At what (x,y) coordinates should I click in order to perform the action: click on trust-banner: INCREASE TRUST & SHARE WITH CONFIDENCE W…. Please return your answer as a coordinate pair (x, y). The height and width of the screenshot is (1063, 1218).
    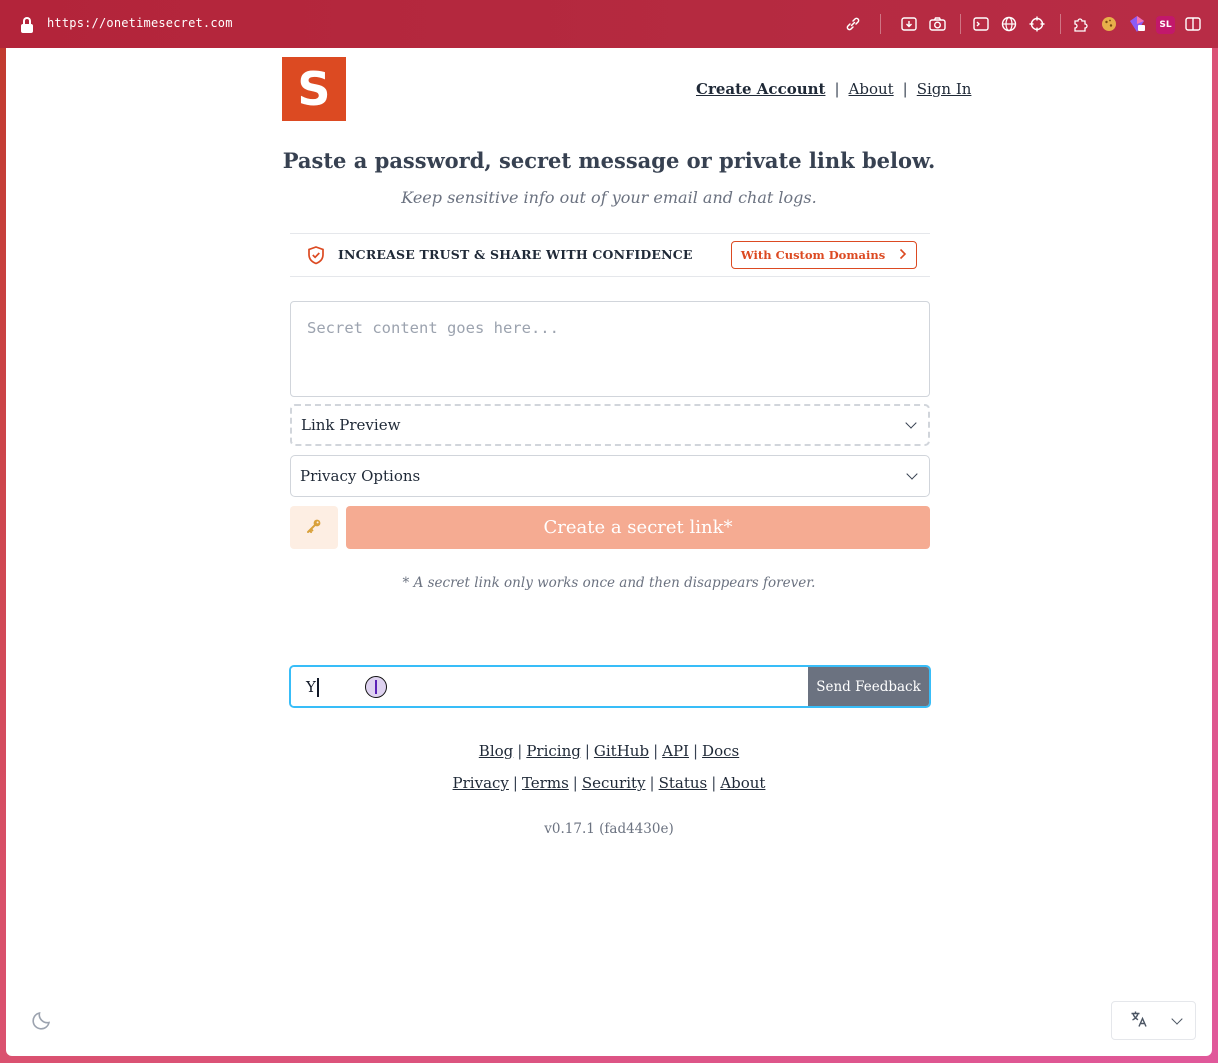
    Looking at the image, I should click on (610, 255).